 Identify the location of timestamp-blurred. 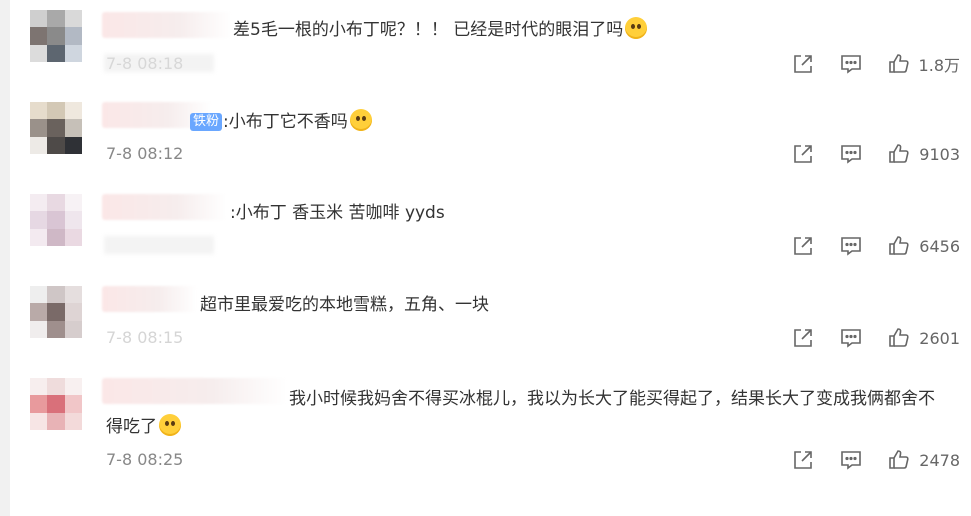
(159, 245).